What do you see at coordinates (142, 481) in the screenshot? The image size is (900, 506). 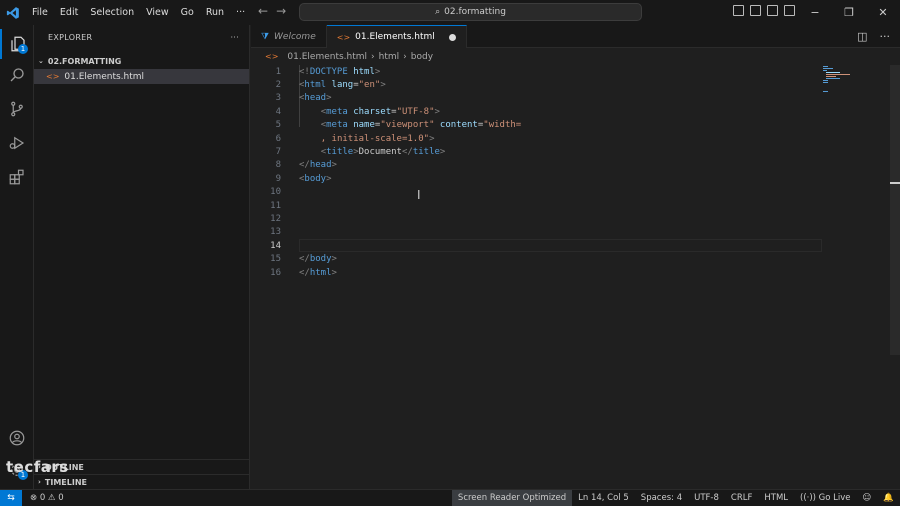 I see `timeline-section: › TIMELINE` at bounding box center [142, 481].